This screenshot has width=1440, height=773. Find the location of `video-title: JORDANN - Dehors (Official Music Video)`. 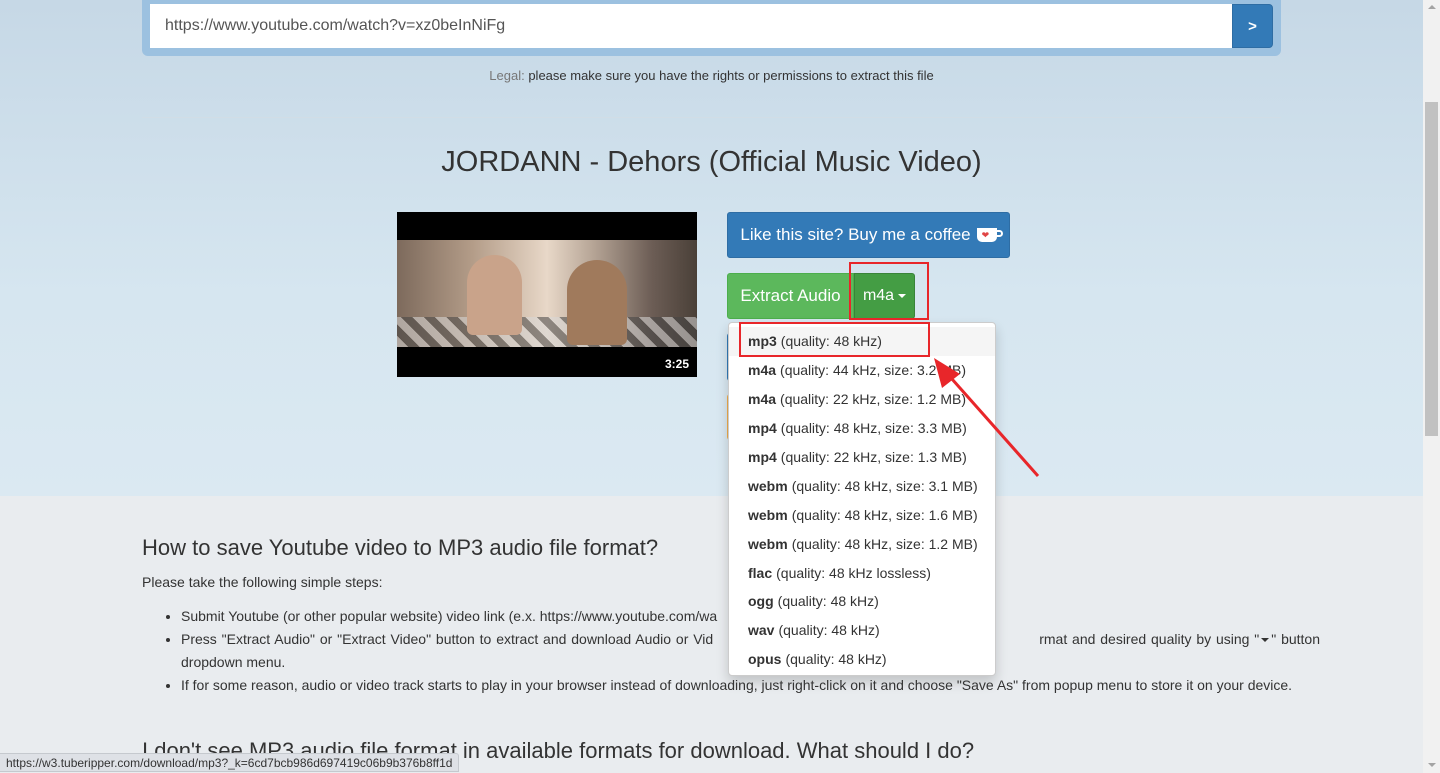

video-title: JORDANN - Dehors (Official Music Video) is located at coordinates (711, 162).